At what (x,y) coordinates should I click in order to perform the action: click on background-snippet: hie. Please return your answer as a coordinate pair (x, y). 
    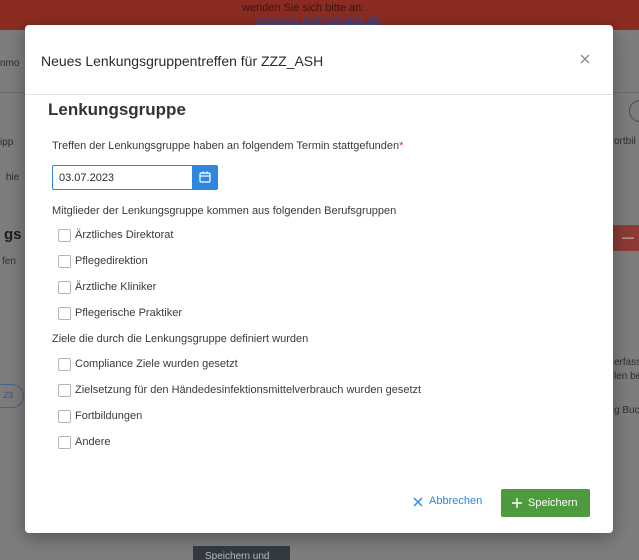
    Looking at the image, I should click on (13, 177).